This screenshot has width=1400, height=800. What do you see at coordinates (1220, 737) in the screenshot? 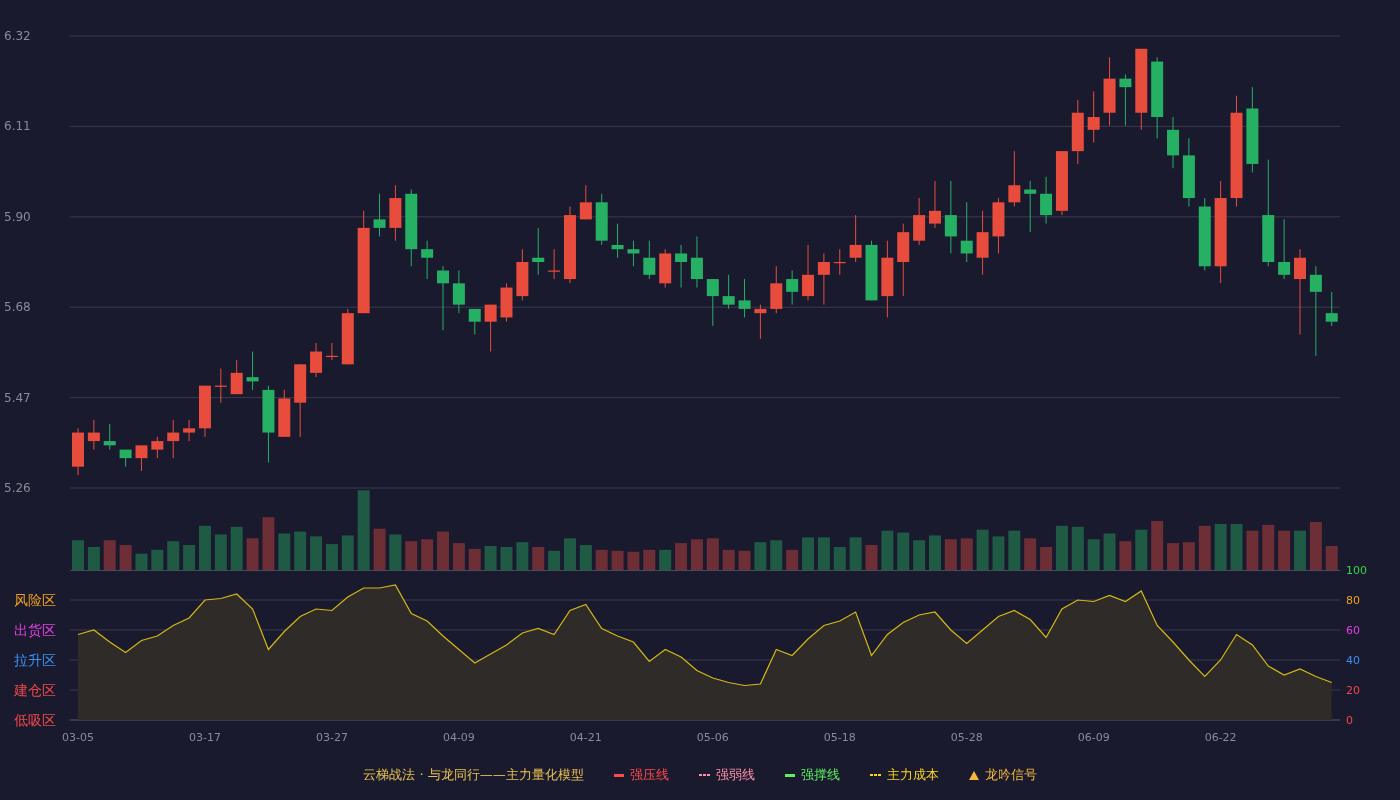
I see `date-label: 06-22` at bounding box center [1220, 737].